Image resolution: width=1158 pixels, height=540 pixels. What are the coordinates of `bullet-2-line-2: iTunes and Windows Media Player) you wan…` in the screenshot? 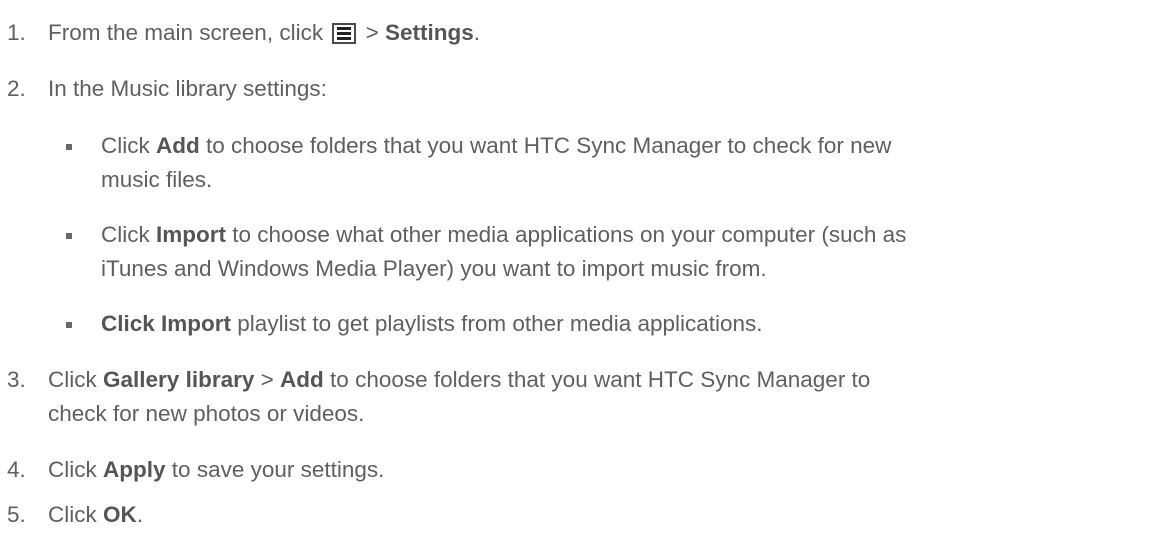 It's located at (434, 268).